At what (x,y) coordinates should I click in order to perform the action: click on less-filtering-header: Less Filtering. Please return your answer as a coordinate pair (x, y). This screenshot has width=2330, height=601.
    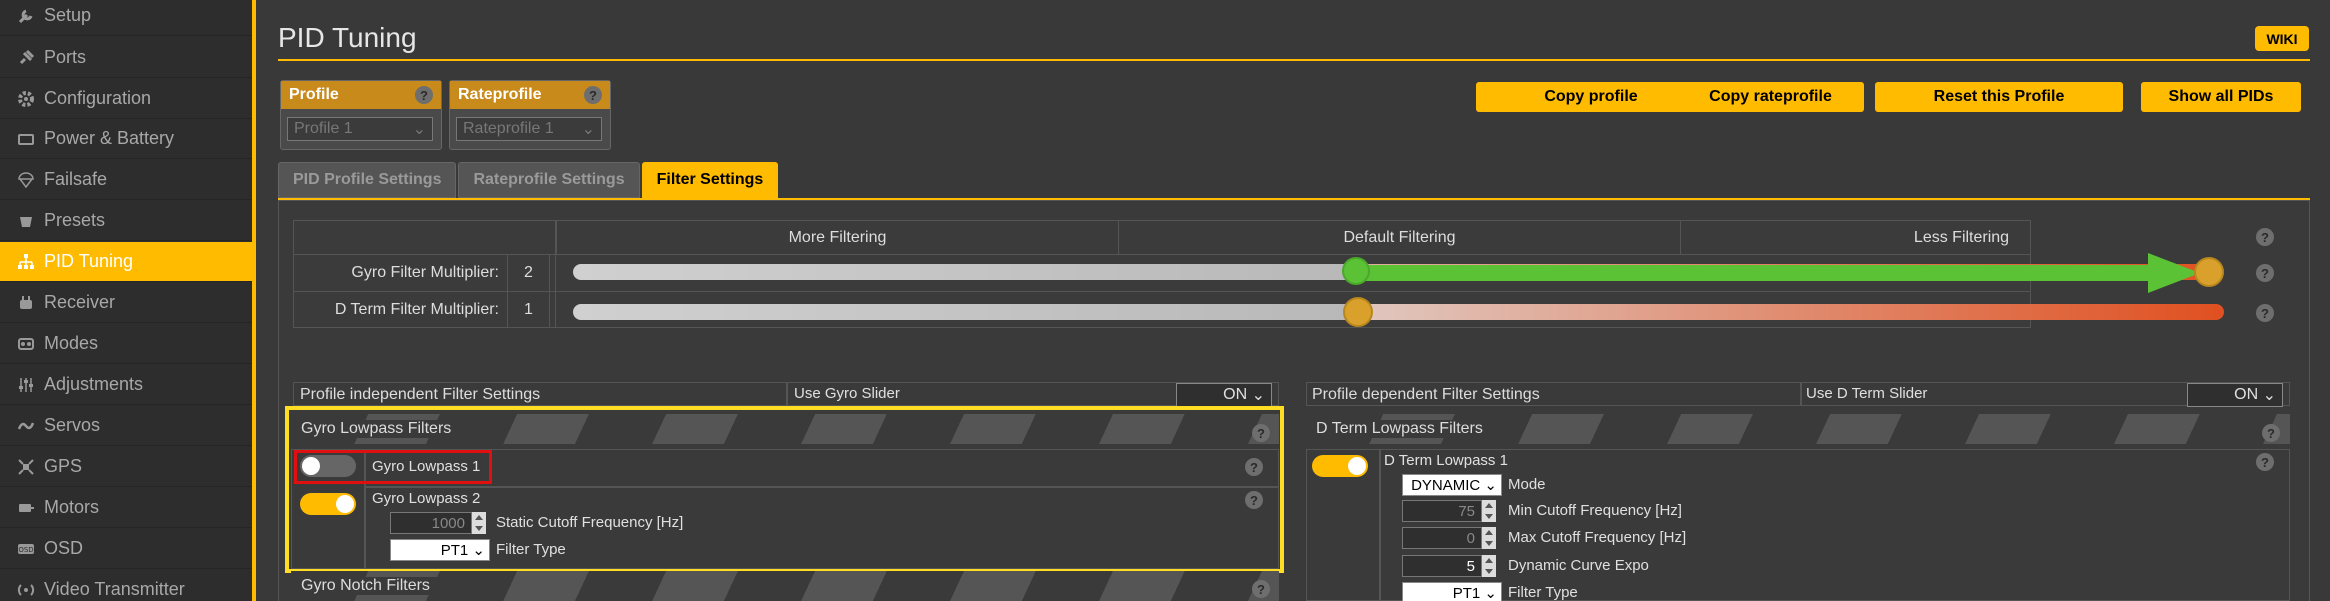
    Looking at the image, I should click on (1961, 238).